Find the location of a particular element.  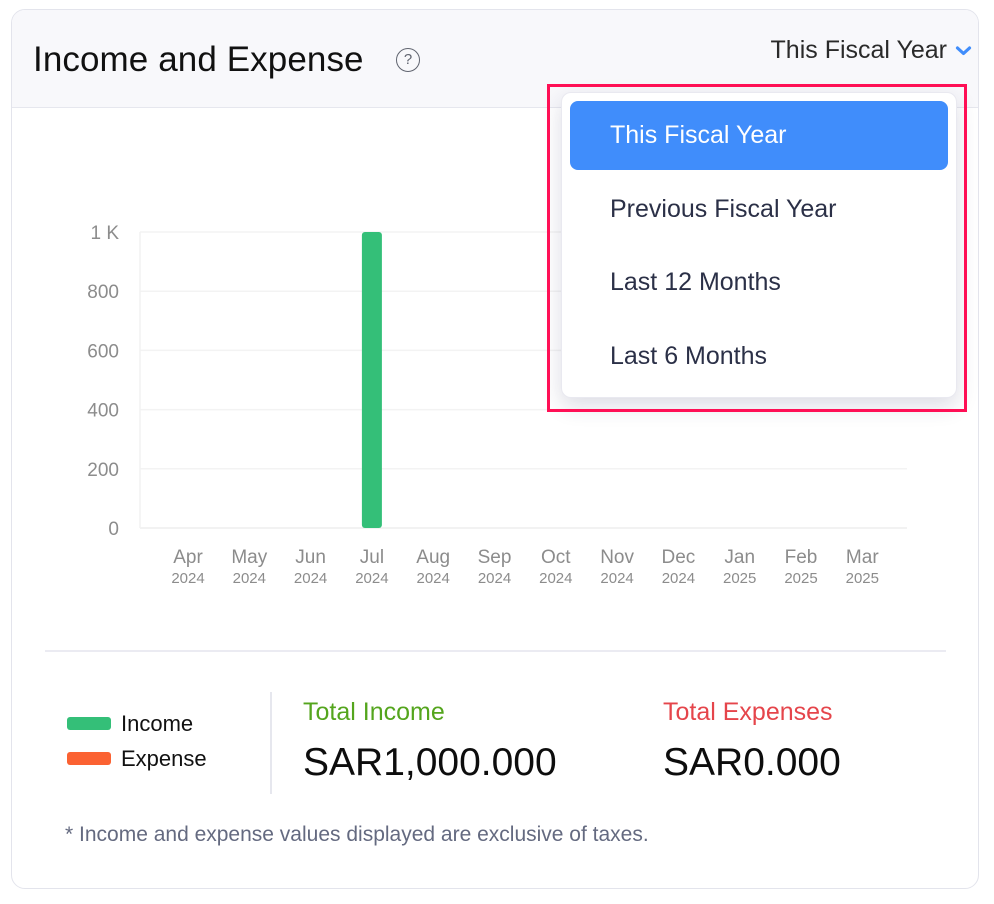

y-axis-ticks: 0 200 400 600 800 1 K is located at coordinates (103, 381).